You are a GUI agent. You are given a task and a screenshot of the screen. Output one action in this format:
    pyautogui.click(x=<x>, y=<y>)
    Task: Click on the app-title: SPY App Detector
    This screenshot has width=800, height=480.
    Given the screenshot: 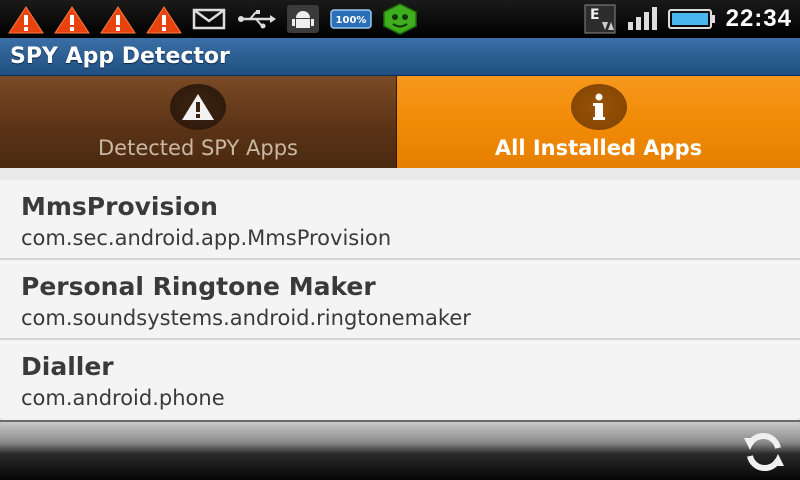 What is the action you would take?
    pyautogui.click(x=120, y=56)
    